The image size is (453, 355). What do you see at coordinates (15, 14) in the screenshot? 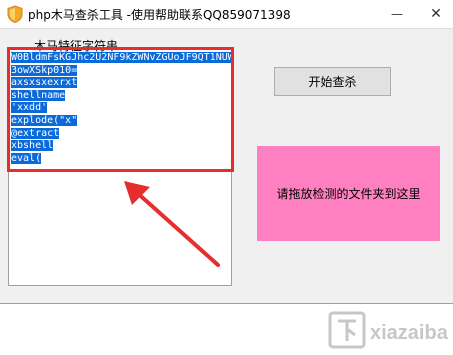
I see `shield-icon` at bounding box center [15, 14].